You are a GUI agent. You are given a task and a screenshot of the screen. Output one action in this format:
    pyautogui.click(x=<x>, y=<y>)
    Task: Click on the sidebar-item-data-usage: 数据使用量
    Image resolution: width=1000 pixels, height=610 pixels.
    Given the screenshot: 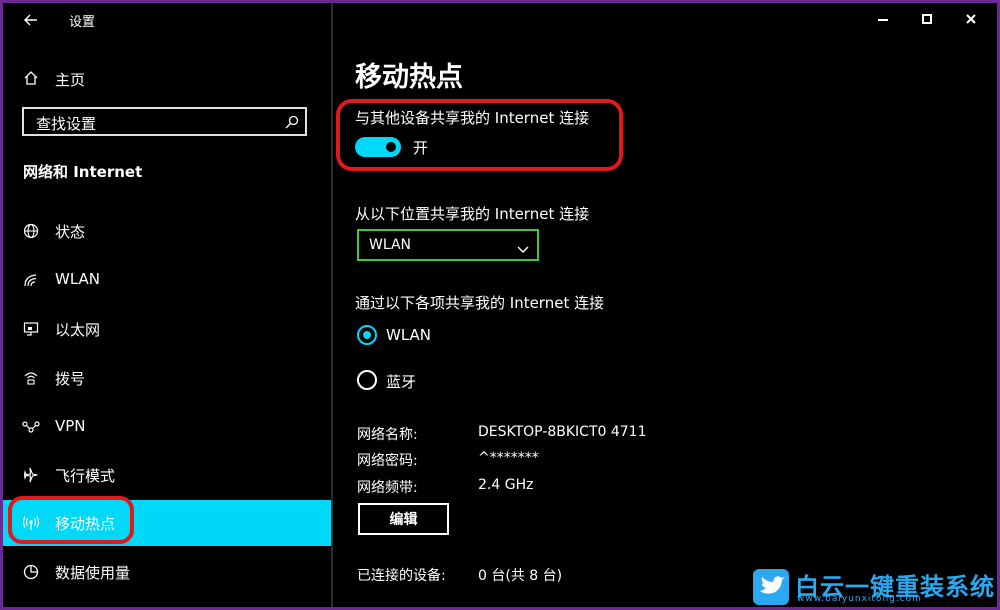 What is the action you would take?
    pyautogui.click(x=167, y=572)
    